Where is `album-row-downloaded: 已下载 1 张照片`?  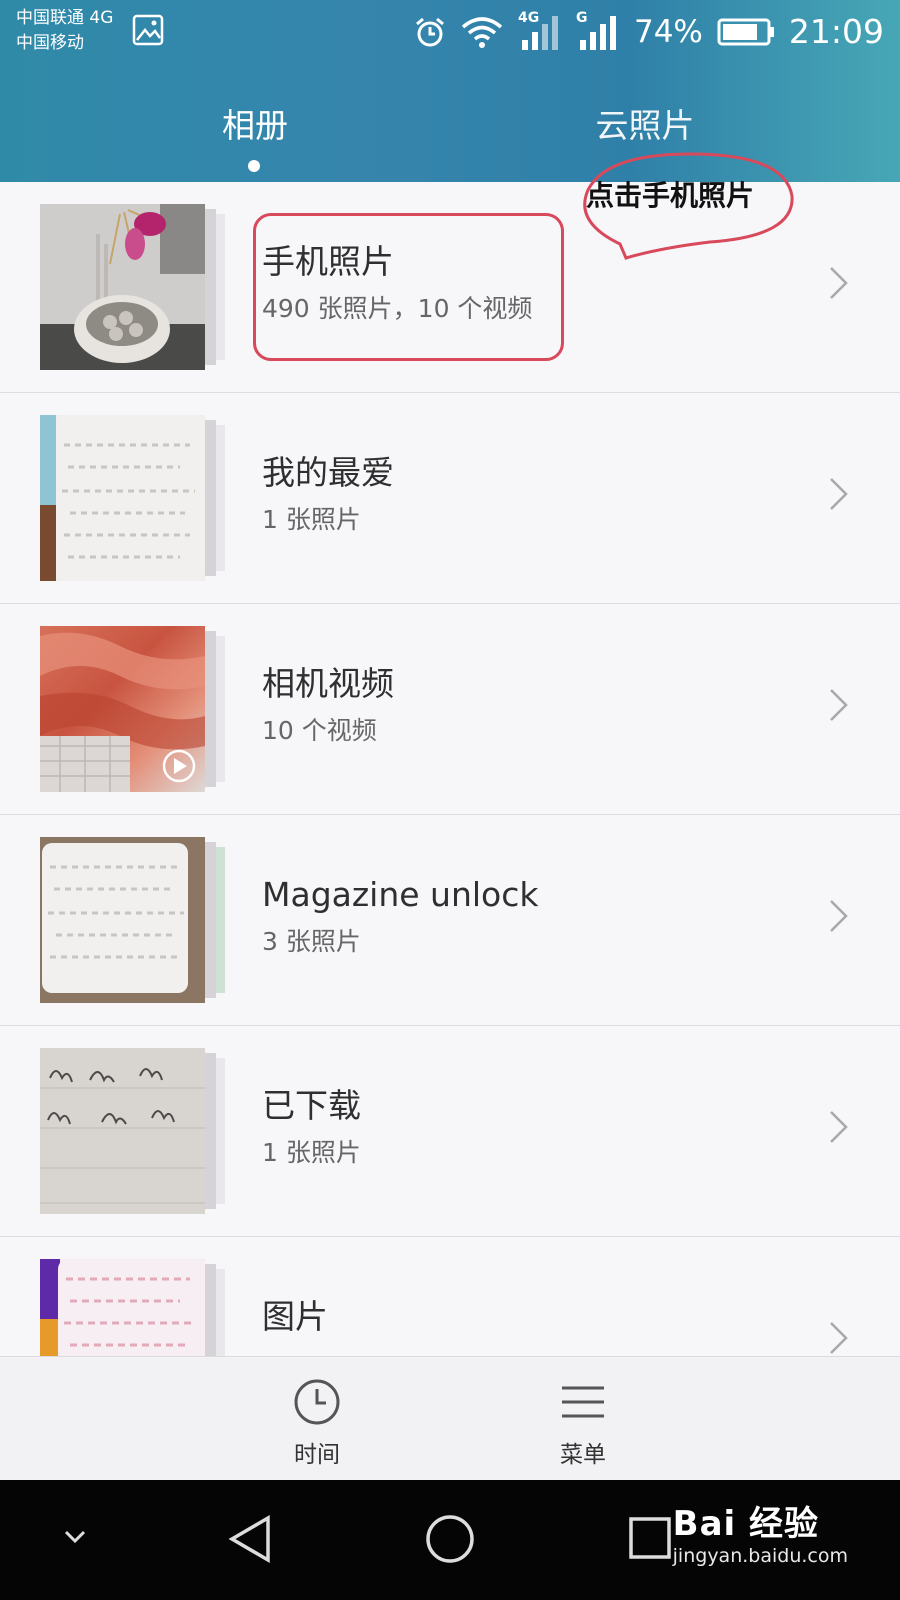
album-row-downloaded: 已下载 1 张照片 is located at coordinates (450, 1131).